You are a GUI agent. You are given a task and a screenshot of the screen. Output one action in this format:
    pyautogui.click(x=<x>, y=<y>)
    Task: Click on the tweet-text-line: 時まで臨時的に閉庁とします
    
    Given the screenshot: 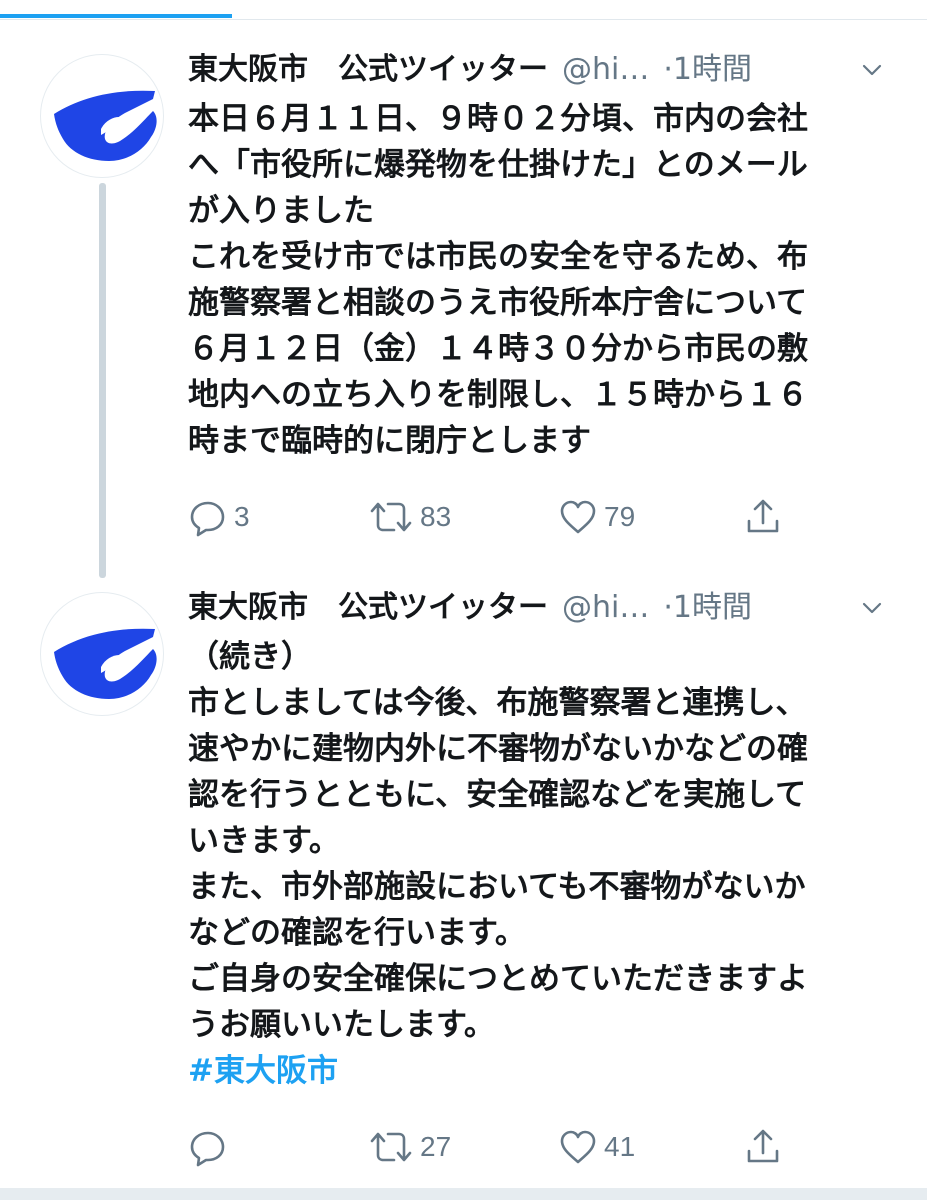 What is the action you would take?
    pyautogui.click(x=389, y=441)
    